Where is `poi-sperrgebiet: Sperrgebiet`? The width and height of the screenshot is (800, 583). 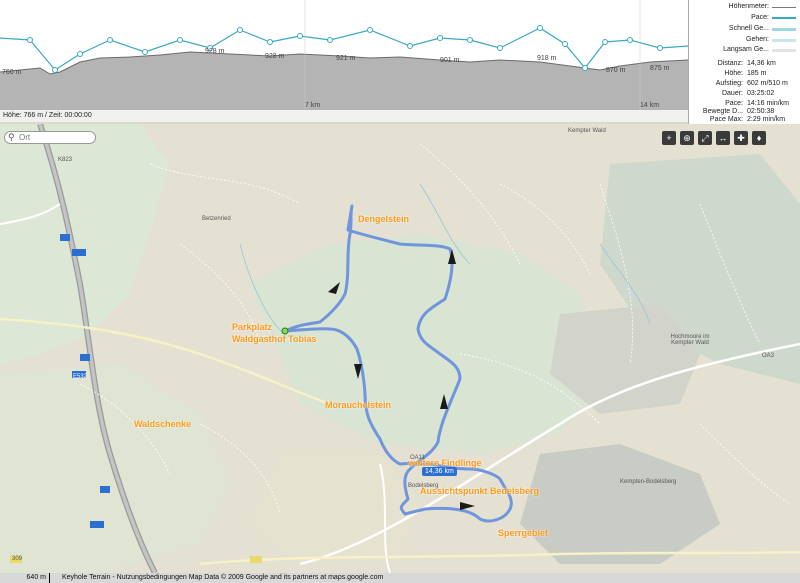 poi-sperrgebiet: Sperrgebiet is located at coordinates (523, 533).